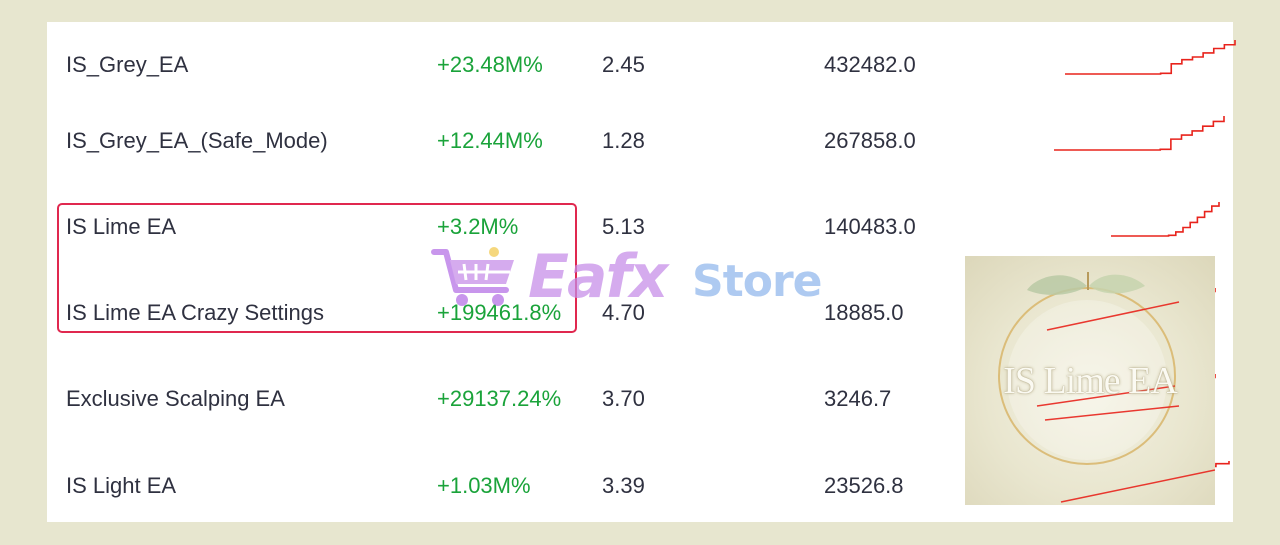  What do you see at coordinates (858, 398) in the screenshot?
I see `ea-value: 3246.7` at bounding box center [858, 398].